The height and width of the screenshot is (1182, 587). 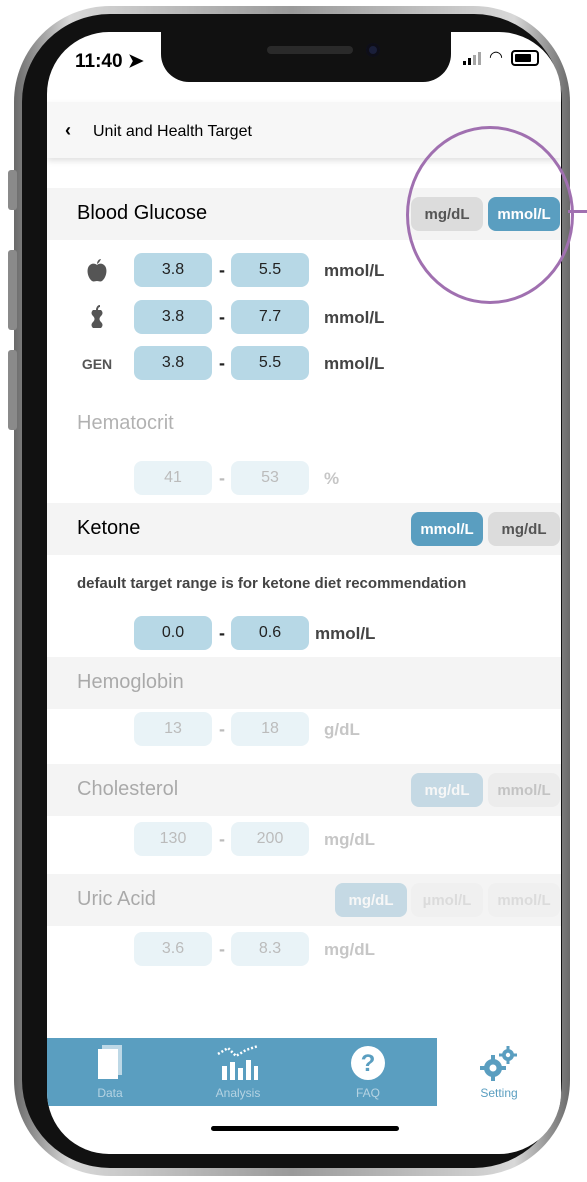 I want to click on tab-data: Data, so click(x=110, y=1072).